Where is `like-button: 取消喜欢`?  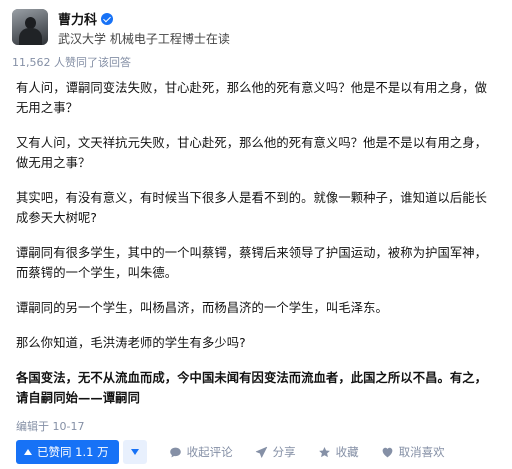 like-button: 取消喜欢 is located at coordinates (413, 452).